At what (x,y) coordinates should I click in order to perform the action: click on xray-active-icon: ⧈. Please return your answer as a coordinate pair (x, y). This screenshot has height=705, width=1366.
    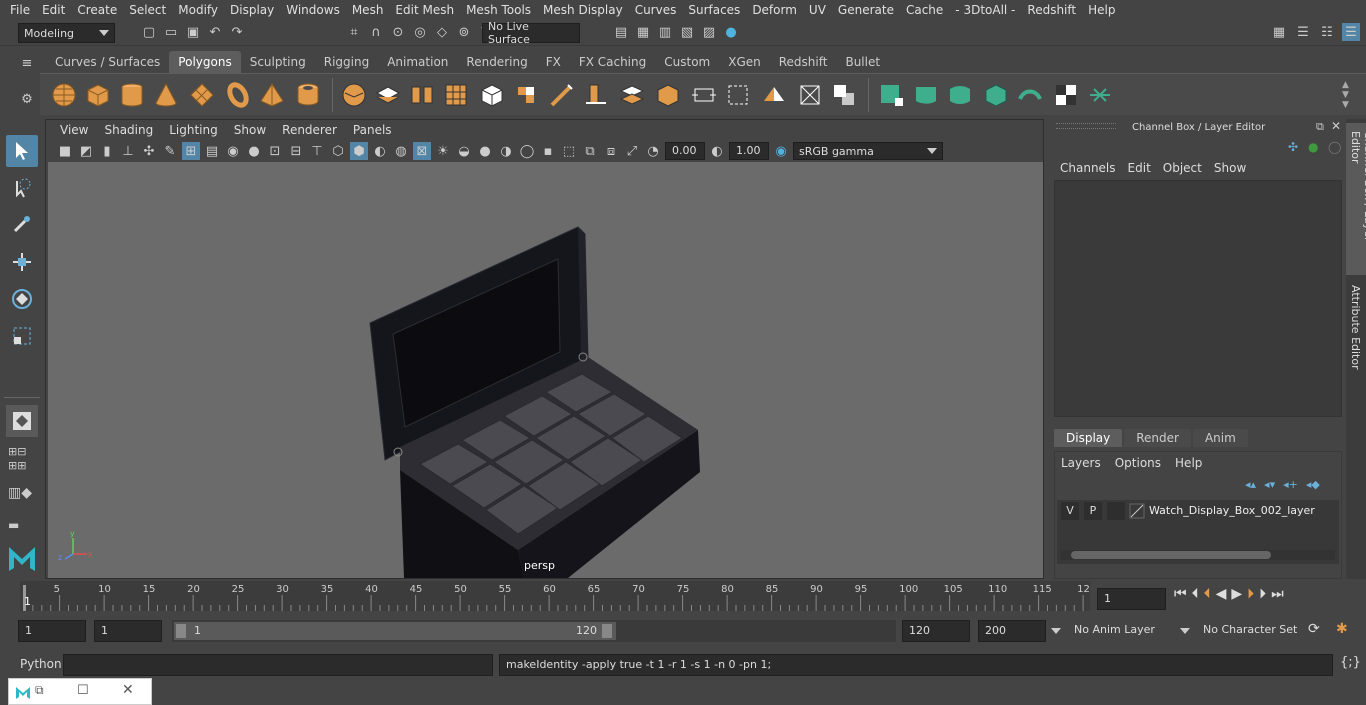
    Looking at the image, I should click on (611, 151).